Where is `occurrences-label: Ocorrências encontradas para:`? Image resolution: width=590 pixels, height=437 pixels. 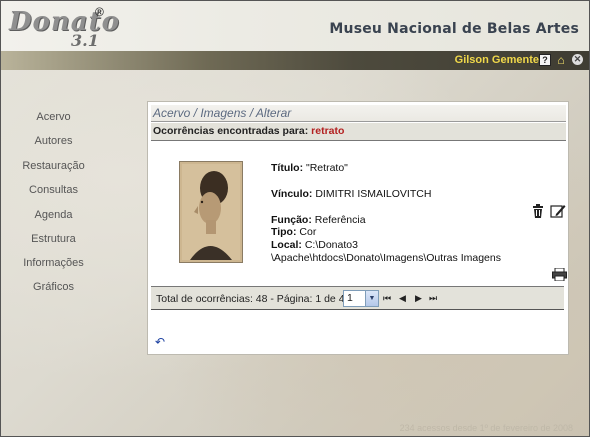 occurrences-label: Ocorrências encontradas para: is located at coordinates (231, 131).